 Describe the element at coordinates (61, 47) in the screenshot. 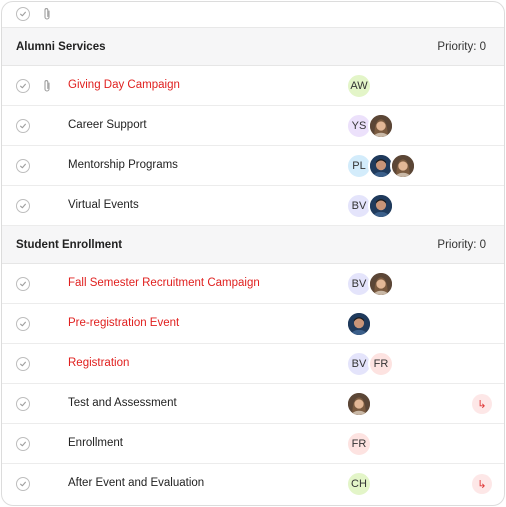

I see `group-title: Alumni Services` at that location.